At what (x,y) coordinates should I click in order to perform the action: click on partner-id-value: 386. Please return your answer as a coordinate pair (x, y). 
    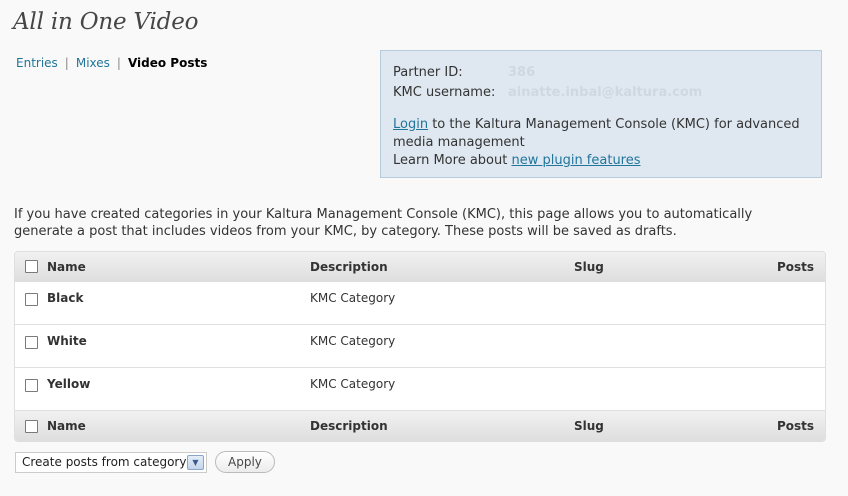
    Looking at the image, I should click on (522, 72).